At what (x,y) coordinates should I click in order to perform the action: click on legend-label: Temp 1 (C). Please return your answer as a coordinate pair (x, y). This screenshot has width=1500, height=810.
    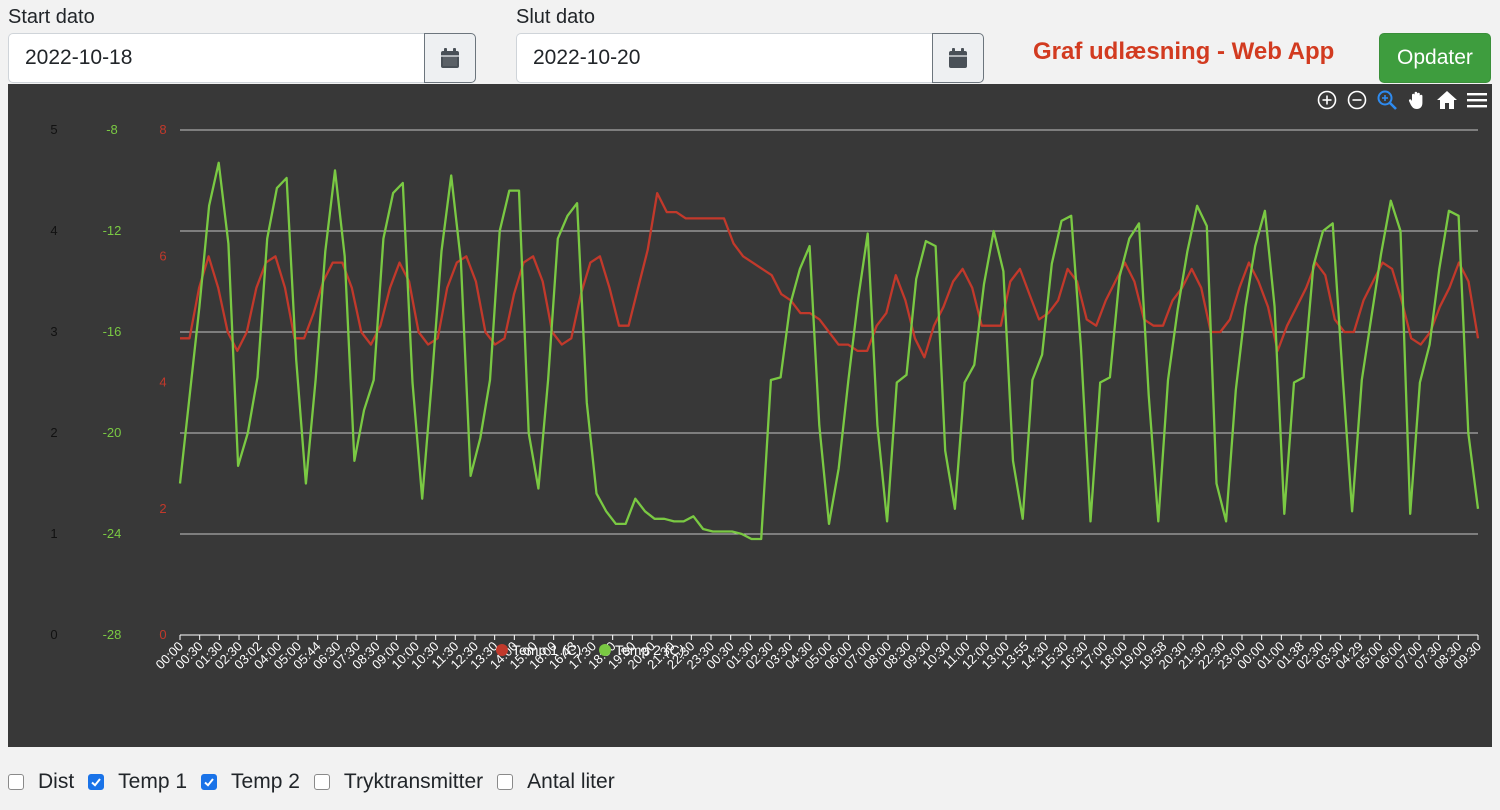
    Looking at the image, I should click on (546, 650).